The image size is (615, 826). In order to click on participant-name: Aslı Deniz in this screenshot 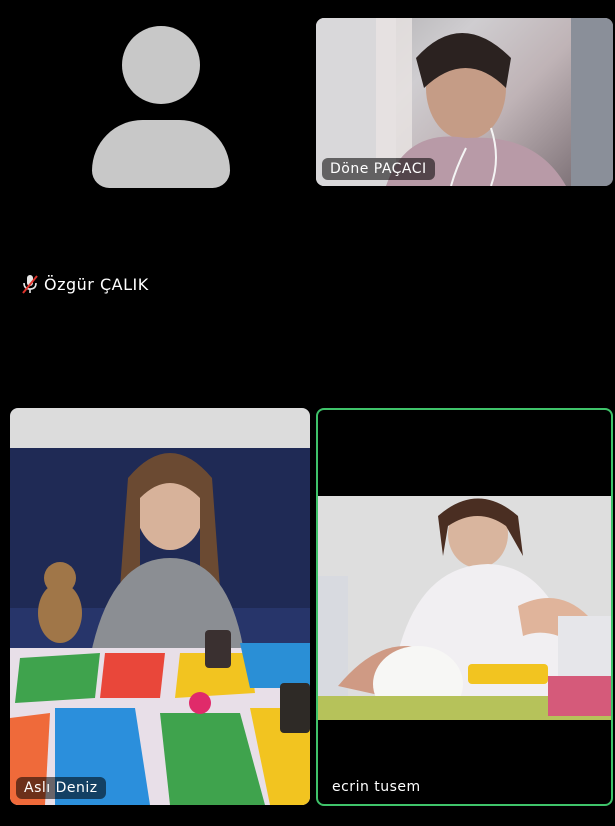, I will do `click(61, 788)`.